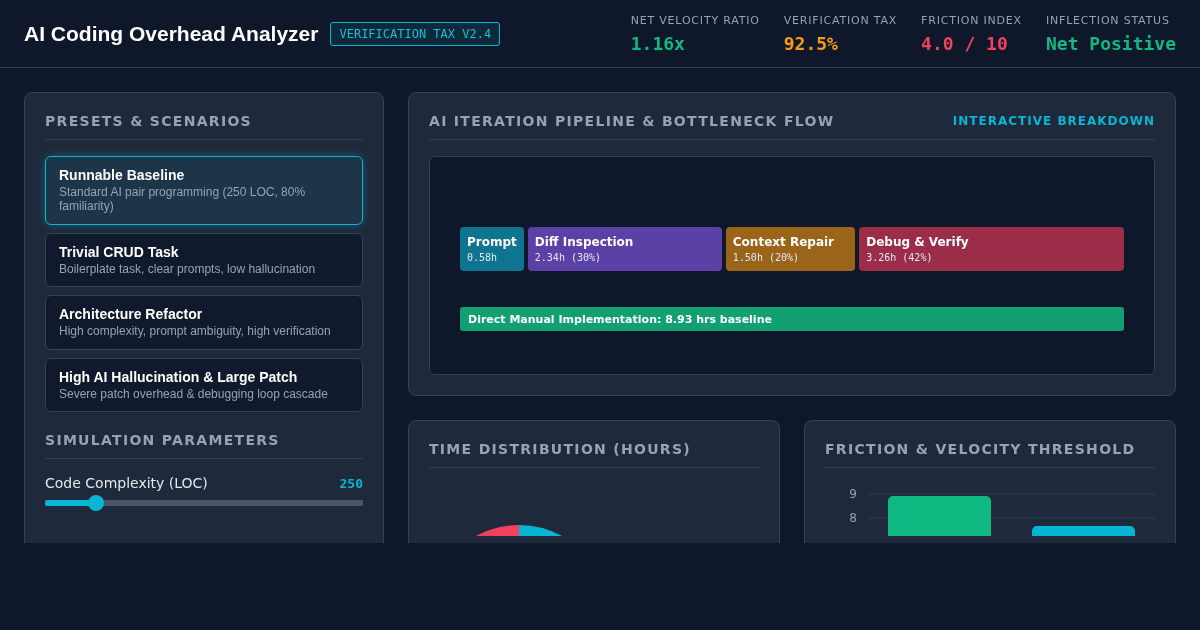  What do you see at coordinates (171, 33) in the screenshot?
I see `app-title: AI Coding Overhead Analyzer` at bounding box center [171, 33].